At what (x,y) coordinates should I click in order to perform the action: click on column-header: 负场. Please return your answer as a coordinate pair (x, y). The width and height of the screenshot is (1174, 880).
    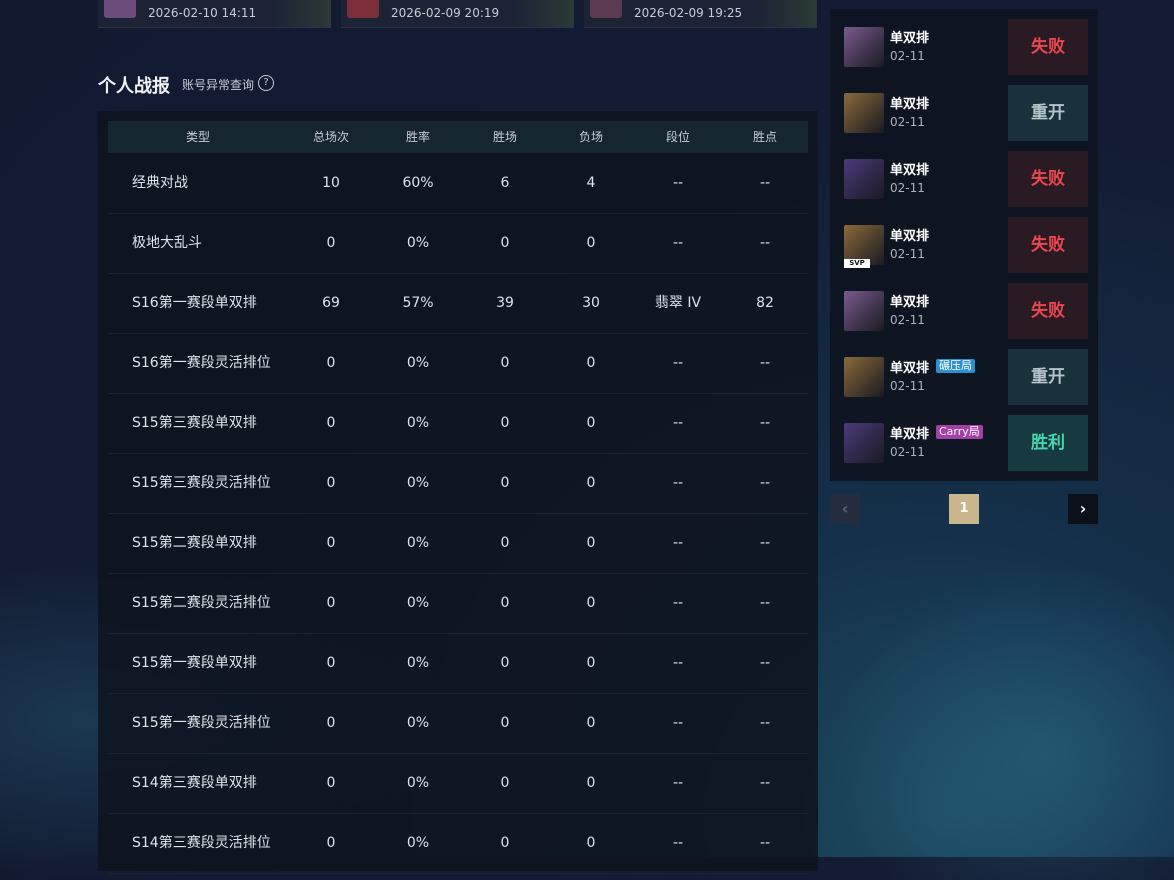
    Looking at the image, I should click on (590, 137).